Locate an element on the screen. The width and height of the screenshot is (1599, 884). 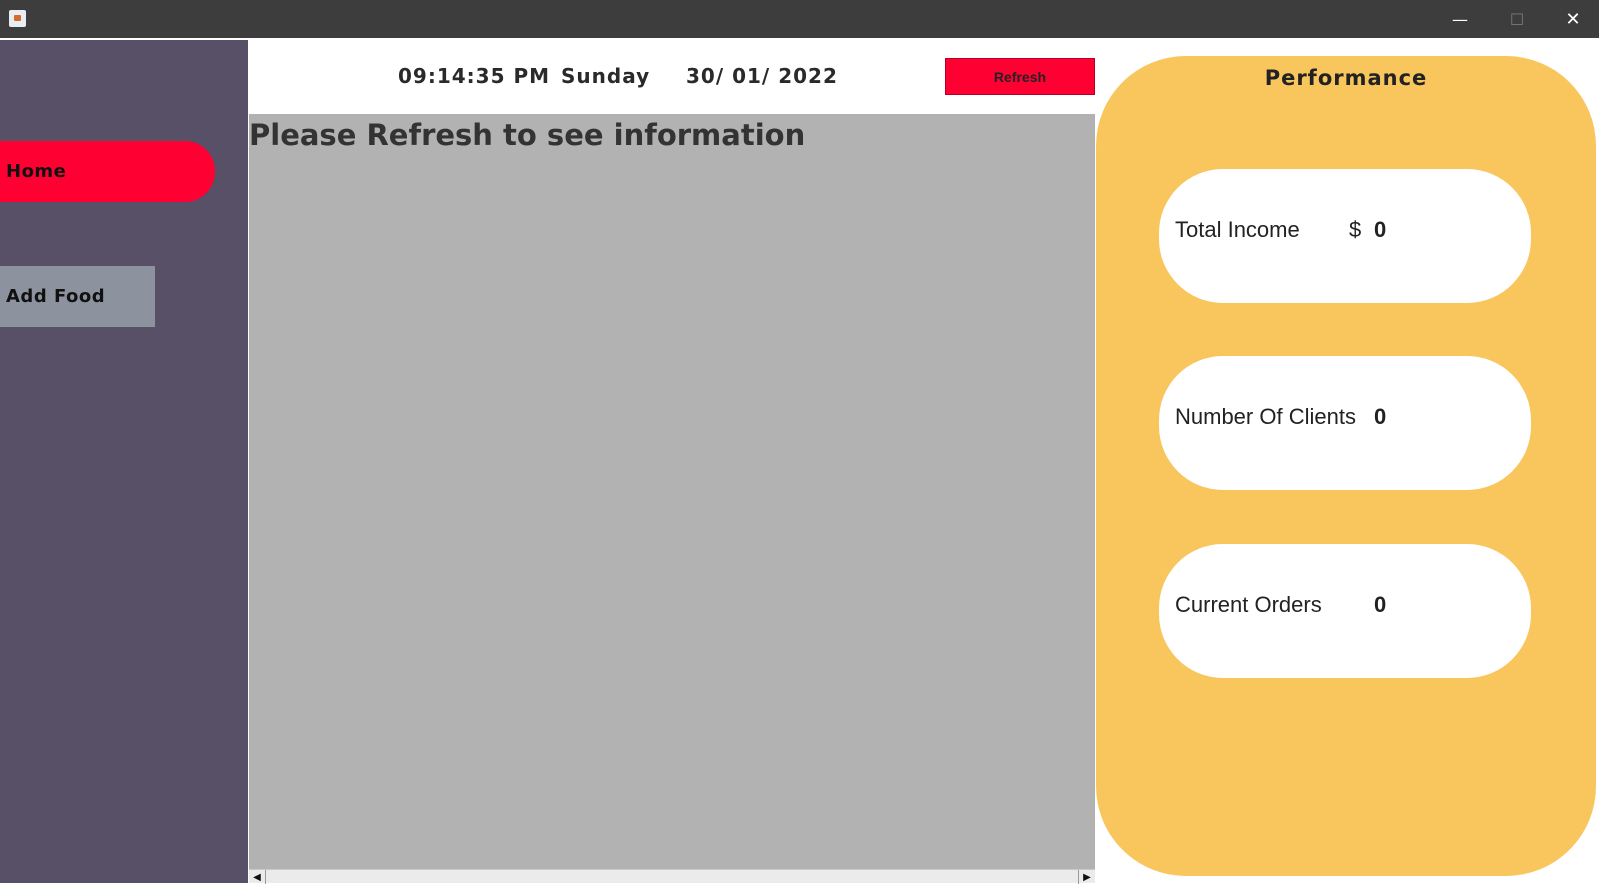
currency-symbol: $ is located at coordinates (1355, 229).